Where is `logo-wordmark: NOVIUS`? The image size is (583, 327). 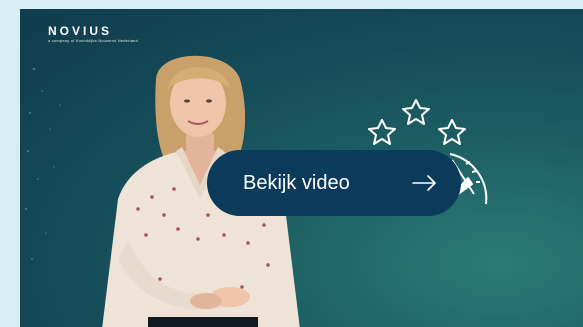 logo-wordmark: NOVIUS is located at coordinates (80, 31).